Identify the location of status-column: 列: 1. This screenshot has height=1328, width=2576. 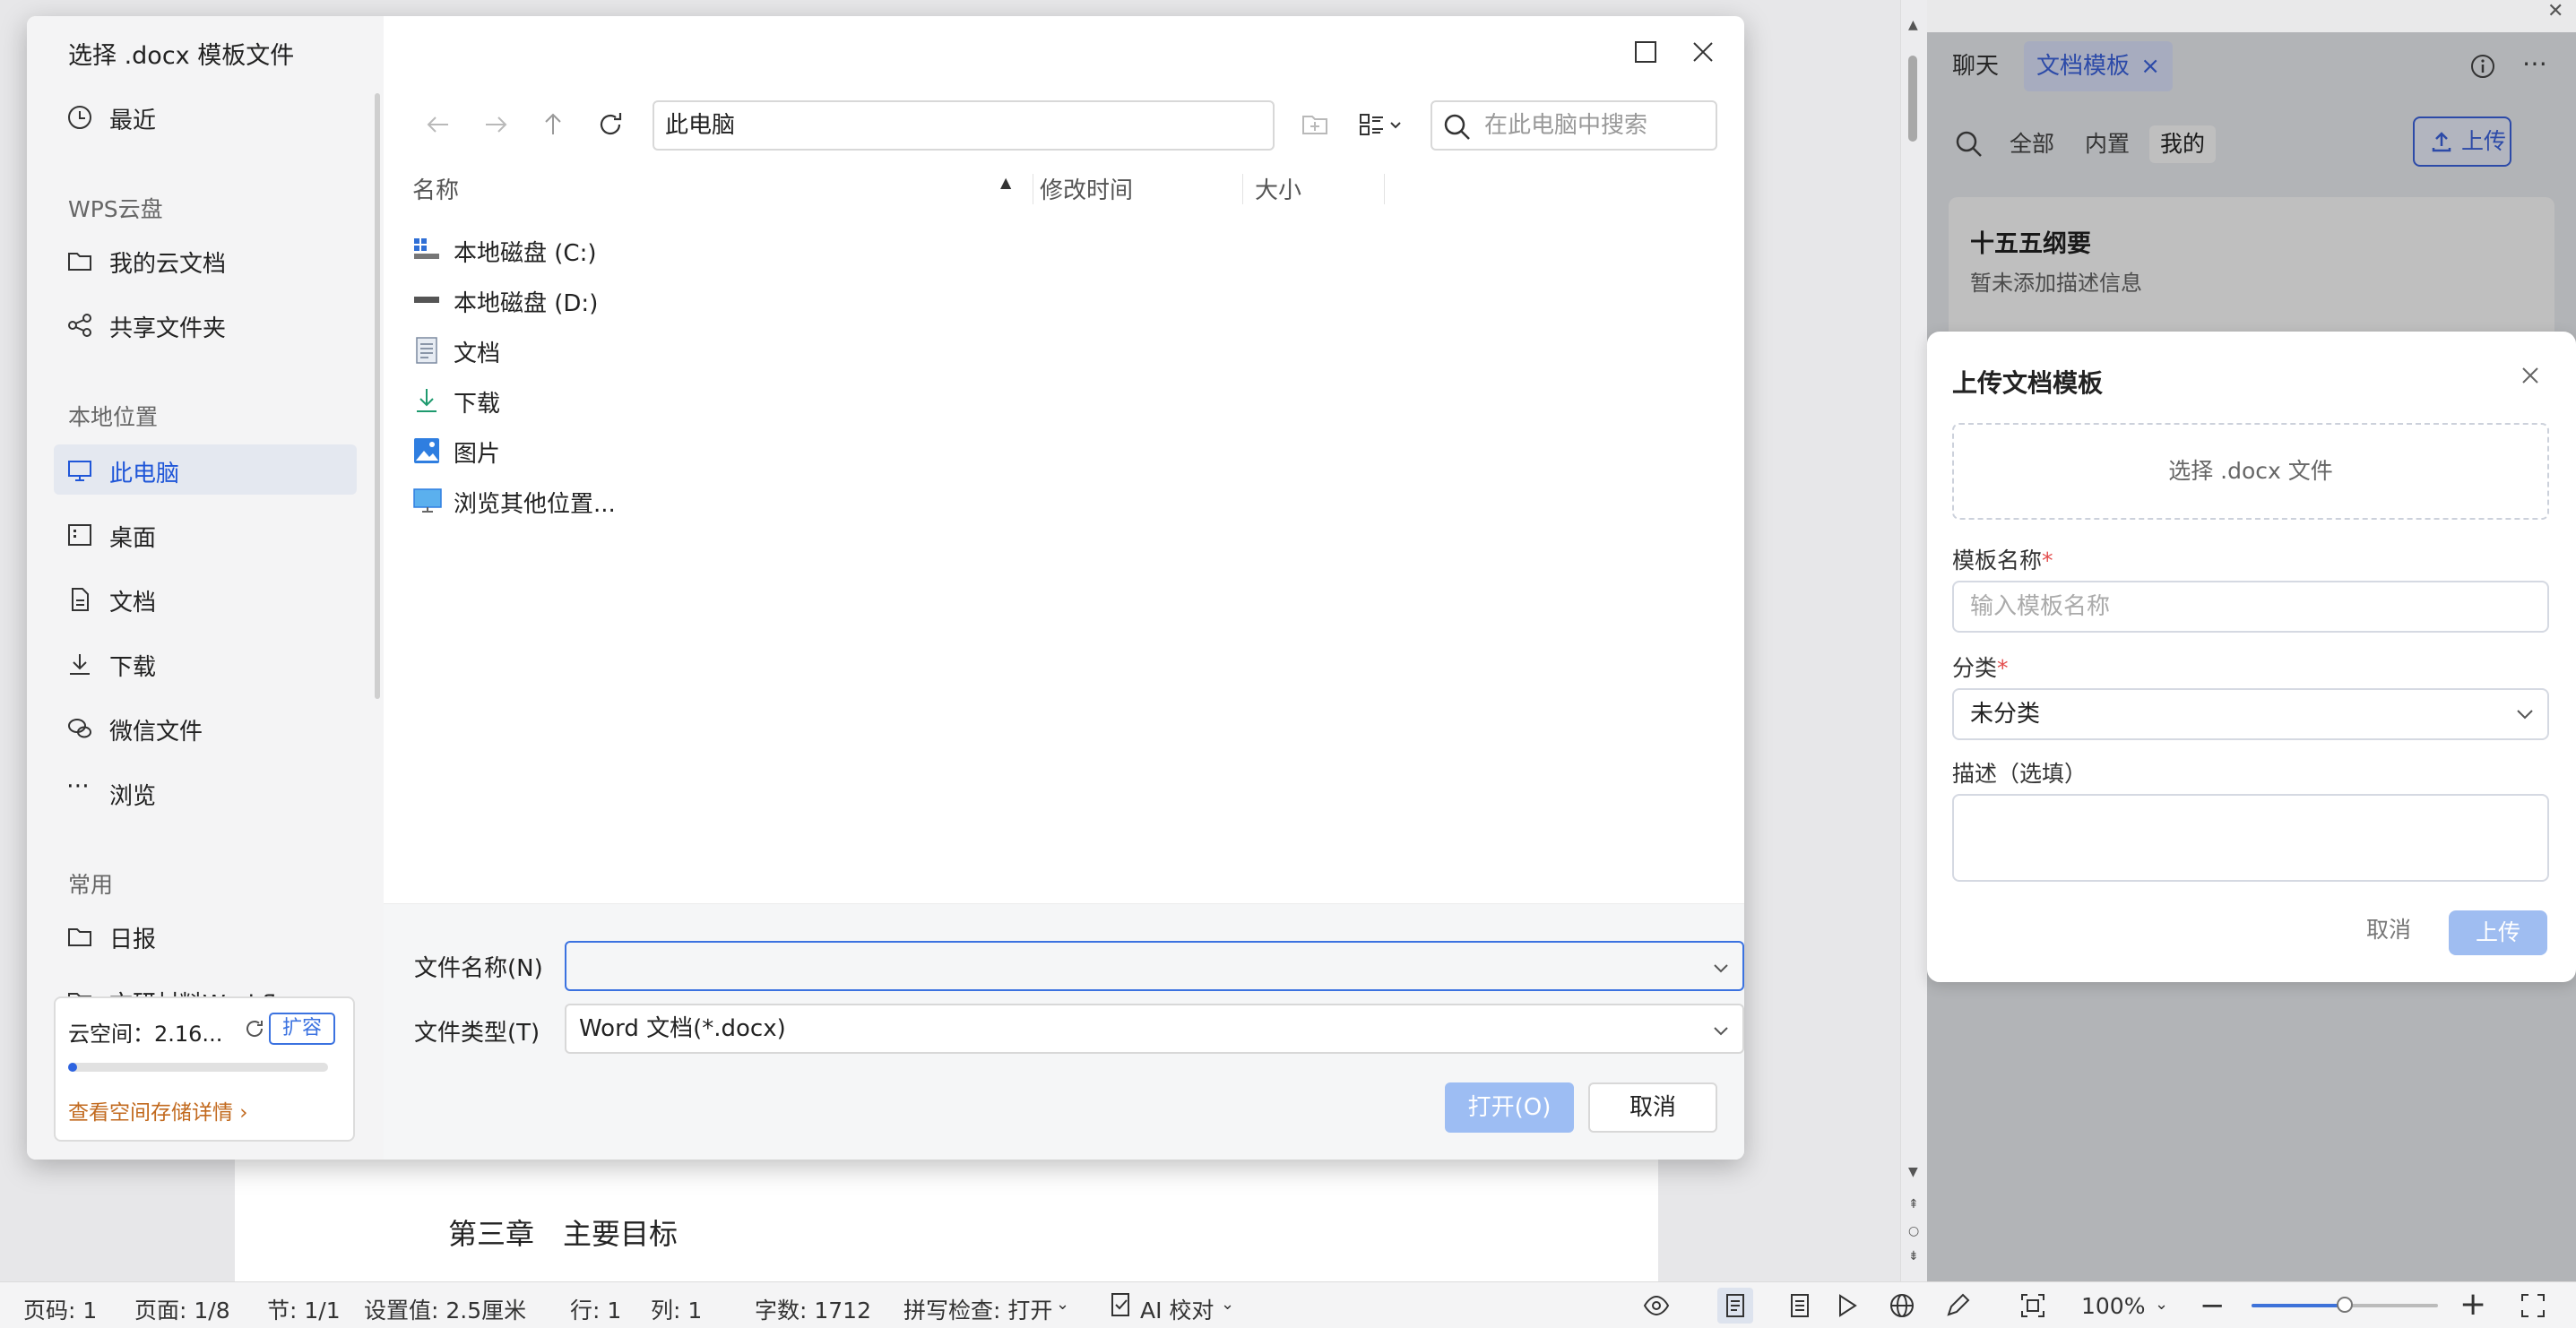
(676, 1309).